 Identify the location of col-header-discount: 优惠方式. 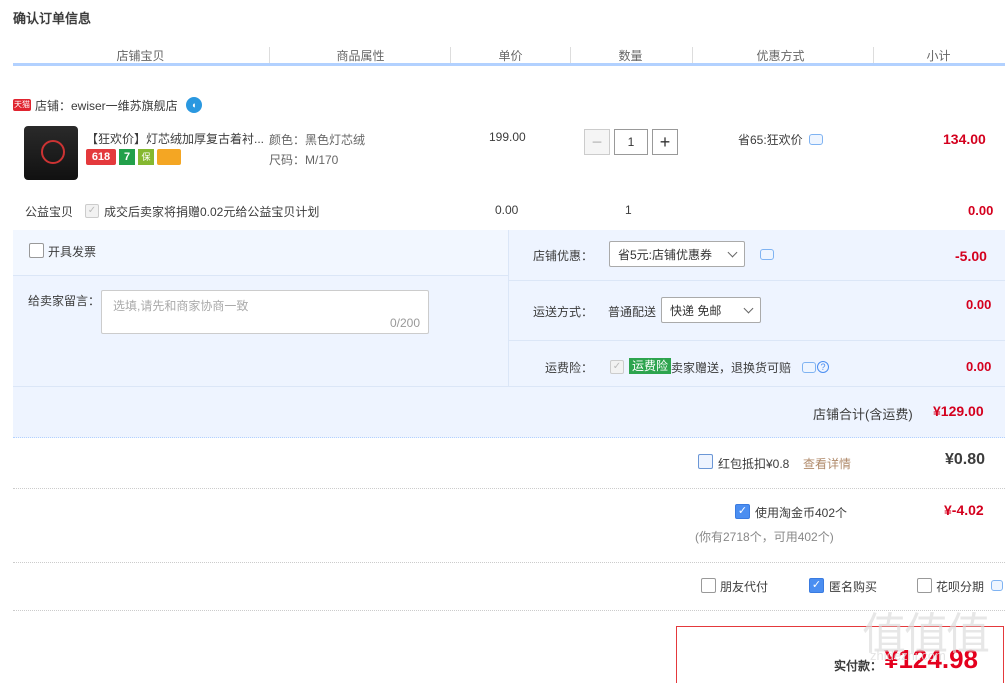
(780, 56).